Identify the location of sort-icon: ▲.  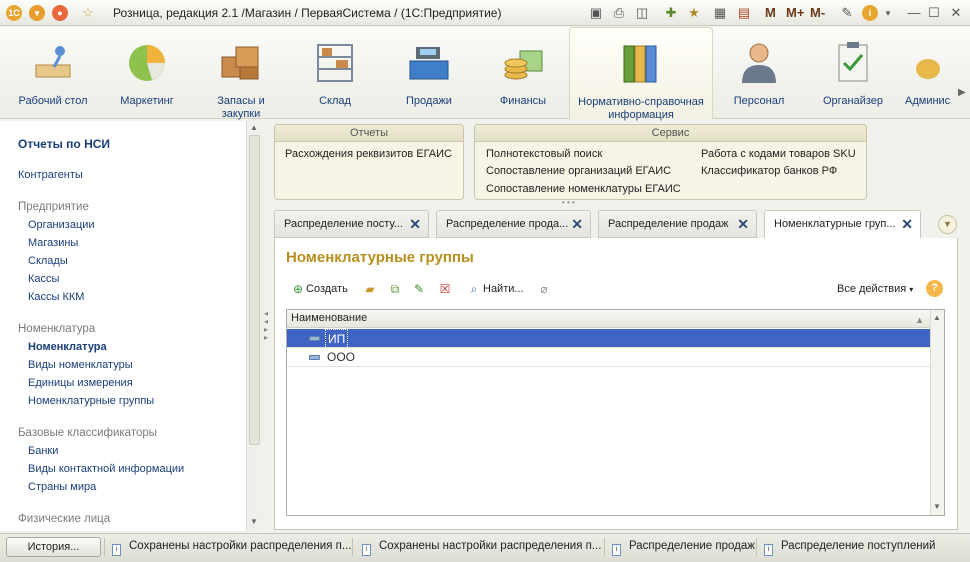
(919, 320).